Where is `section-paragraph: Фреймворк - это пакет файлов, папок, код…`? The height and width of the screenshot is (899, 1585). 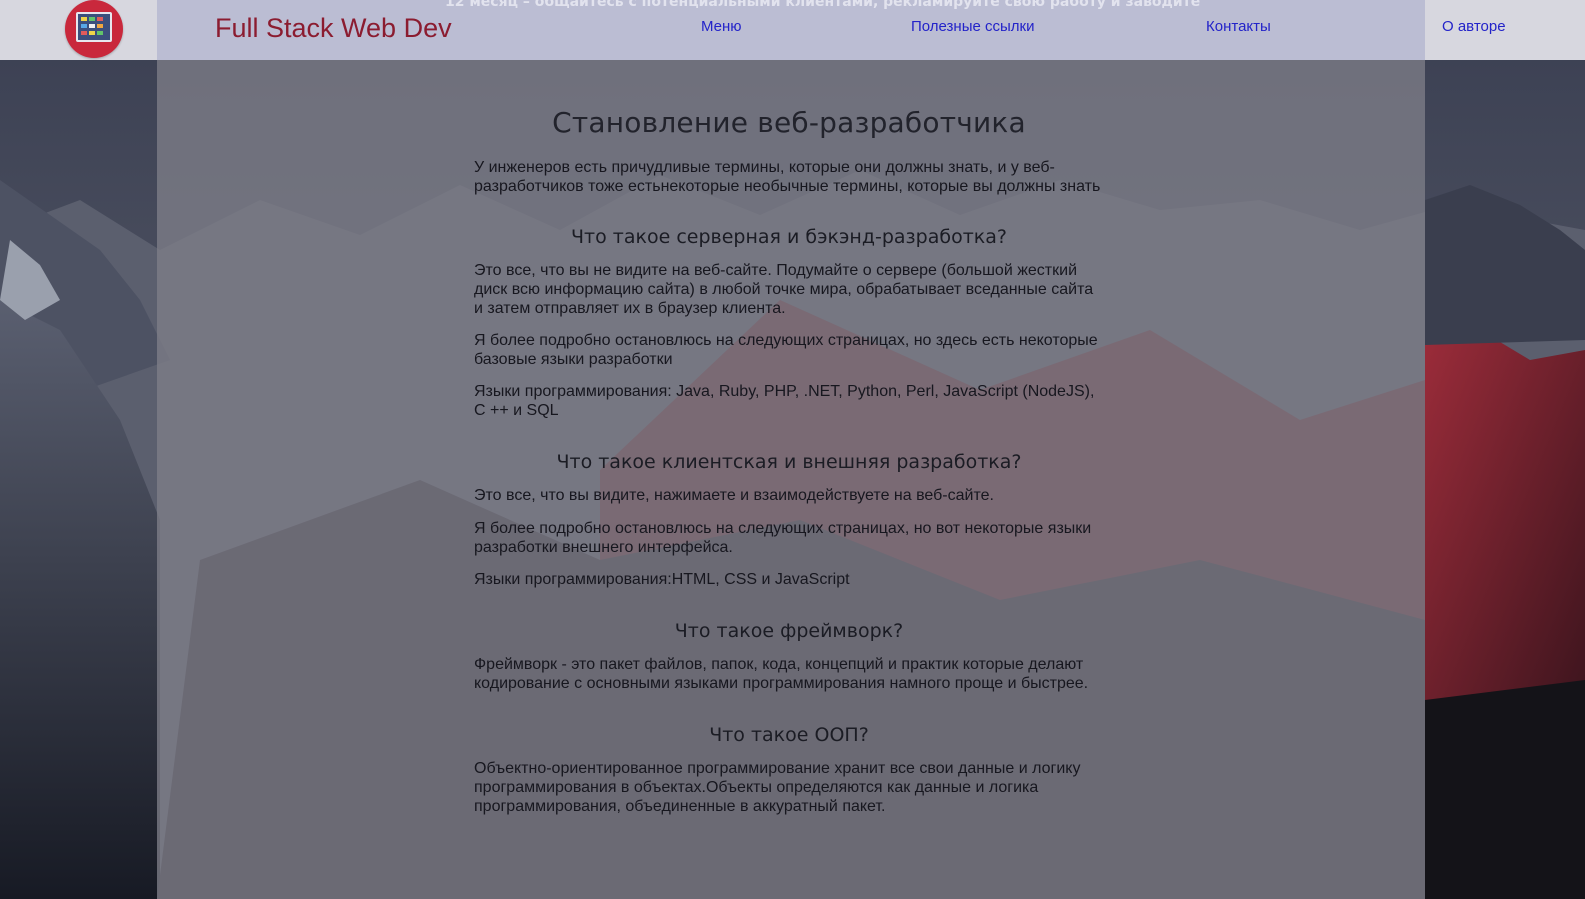 section-paragraph: Фреймворк - это пакет файлов, папок, код… is located at coordinates (781, 674).